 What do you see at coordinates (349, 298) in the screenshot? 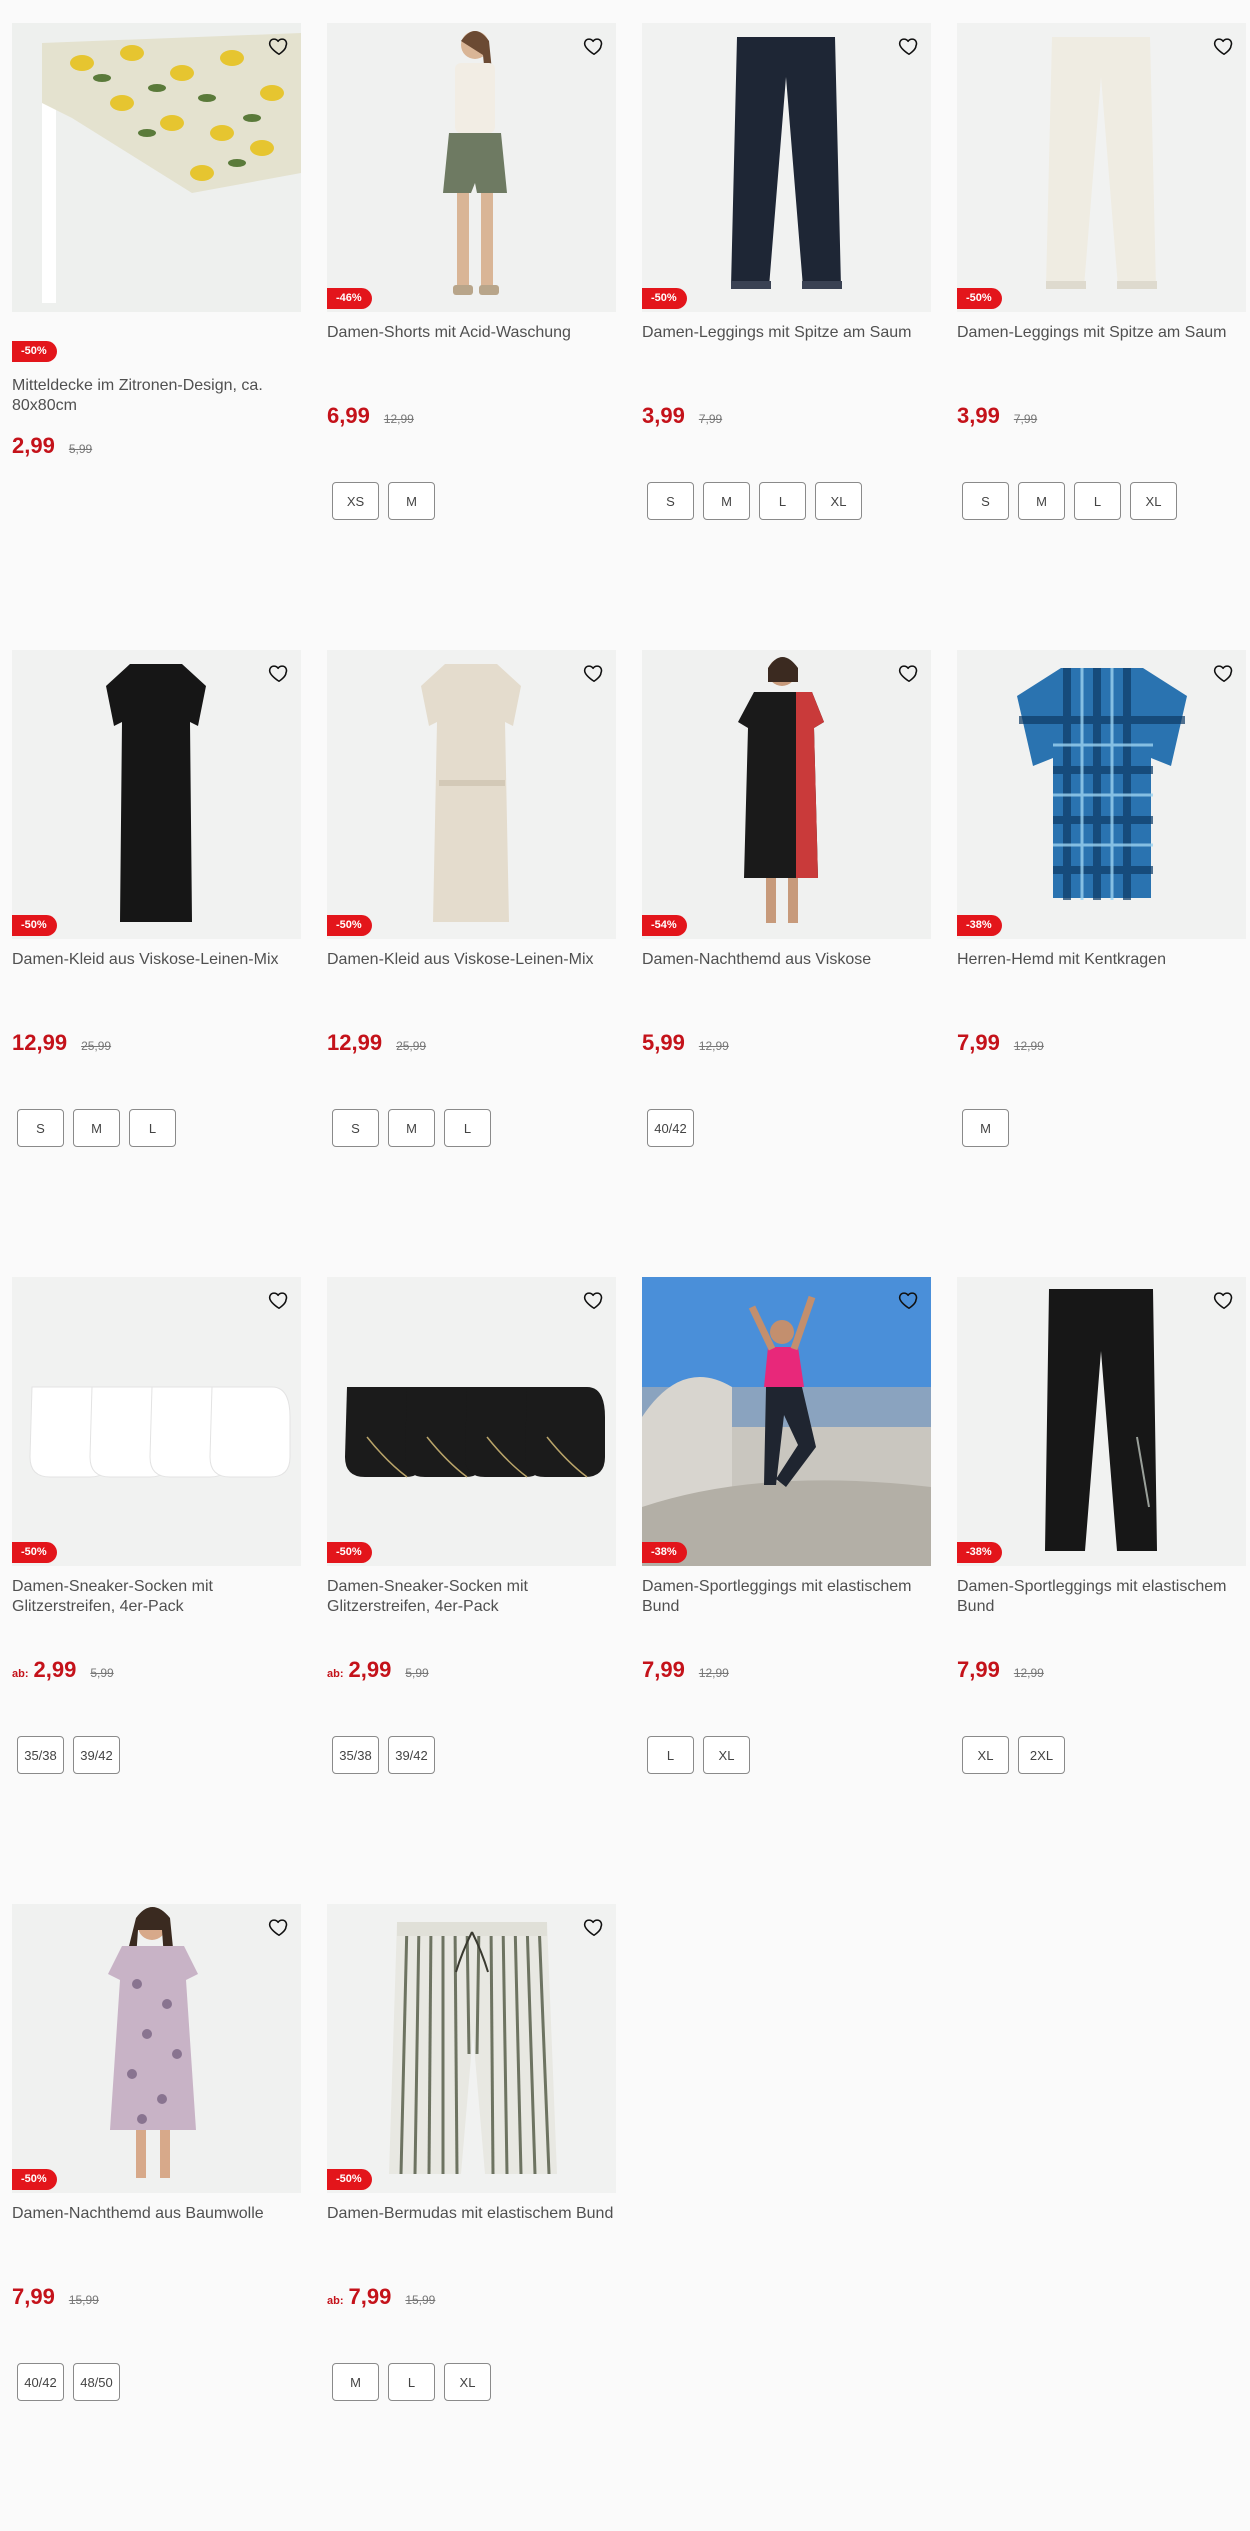
I see `discount-badge: -46%` at bounding box center [349, 298].